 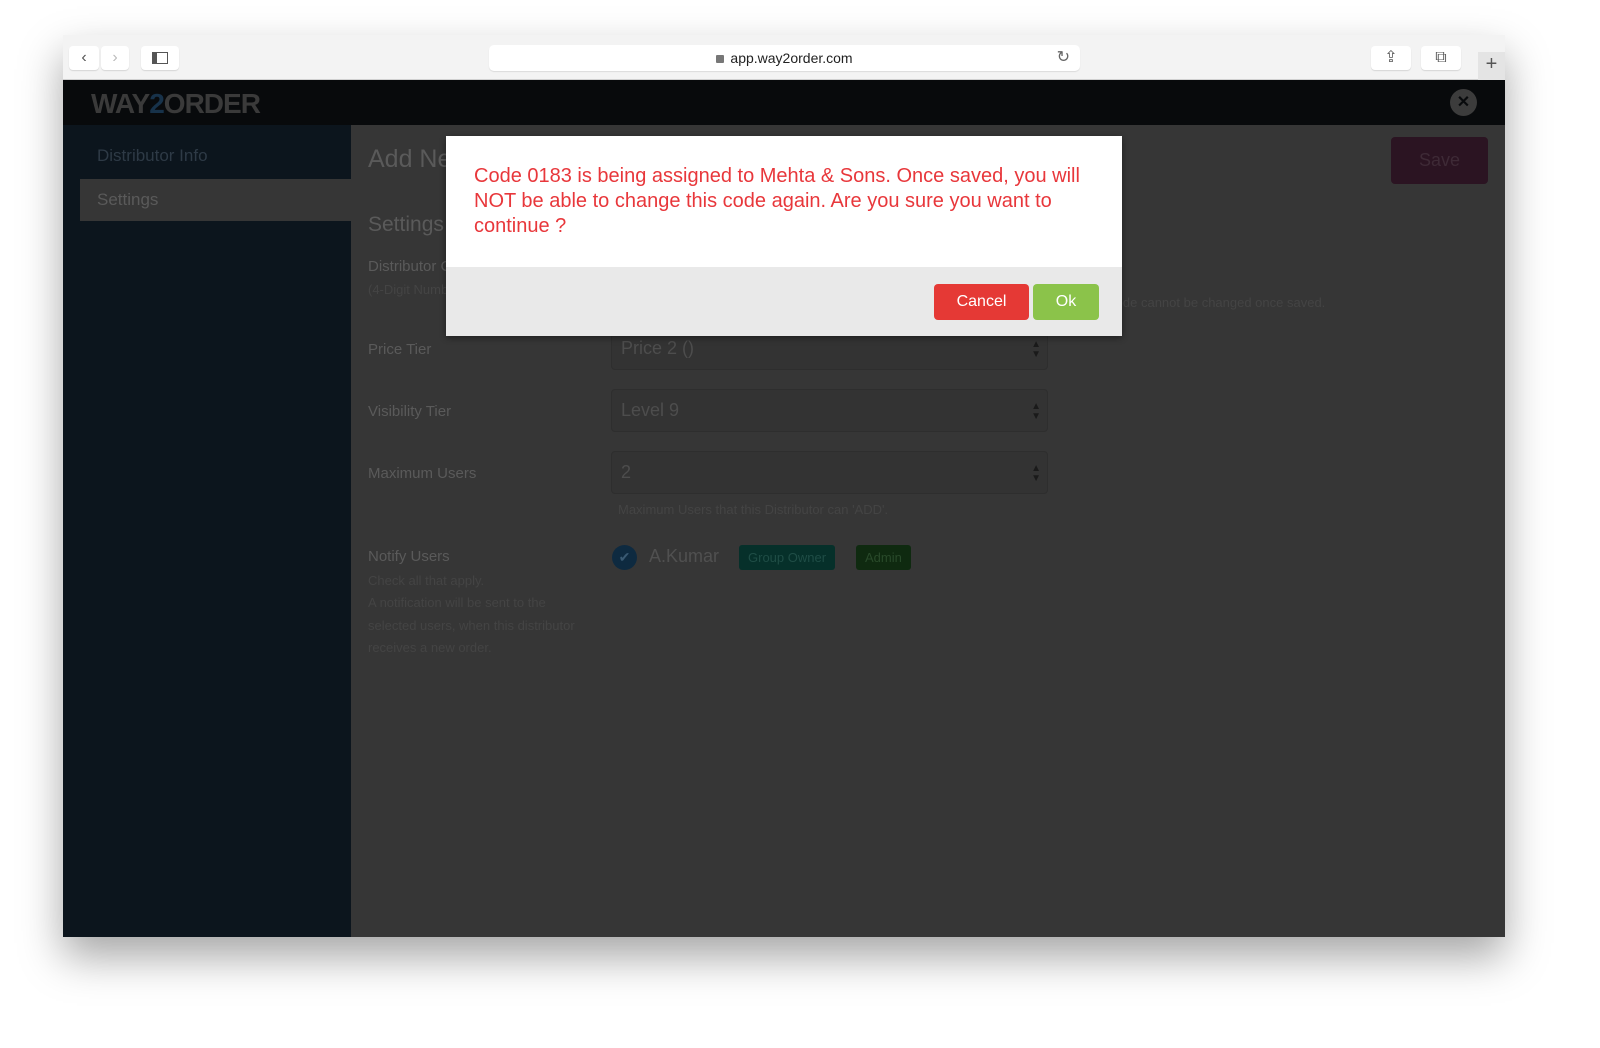 What do you see at coordinates (215, 200) in the screenshot?
I see `sidebar-item-settings: Settings` at bounding box center [215, 200].